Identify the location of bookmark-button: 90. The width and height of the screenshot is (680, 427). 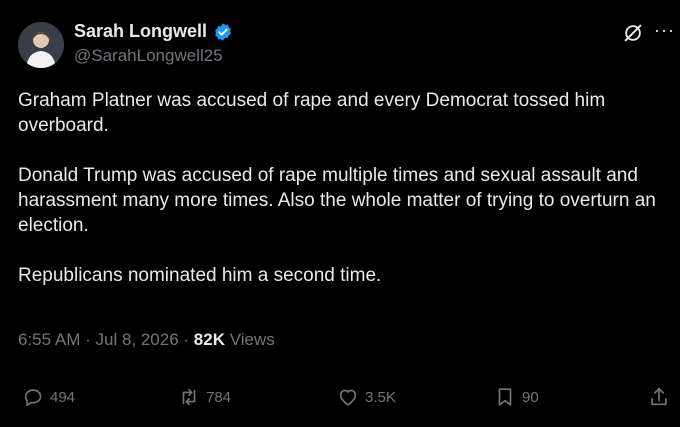
(516, 397).